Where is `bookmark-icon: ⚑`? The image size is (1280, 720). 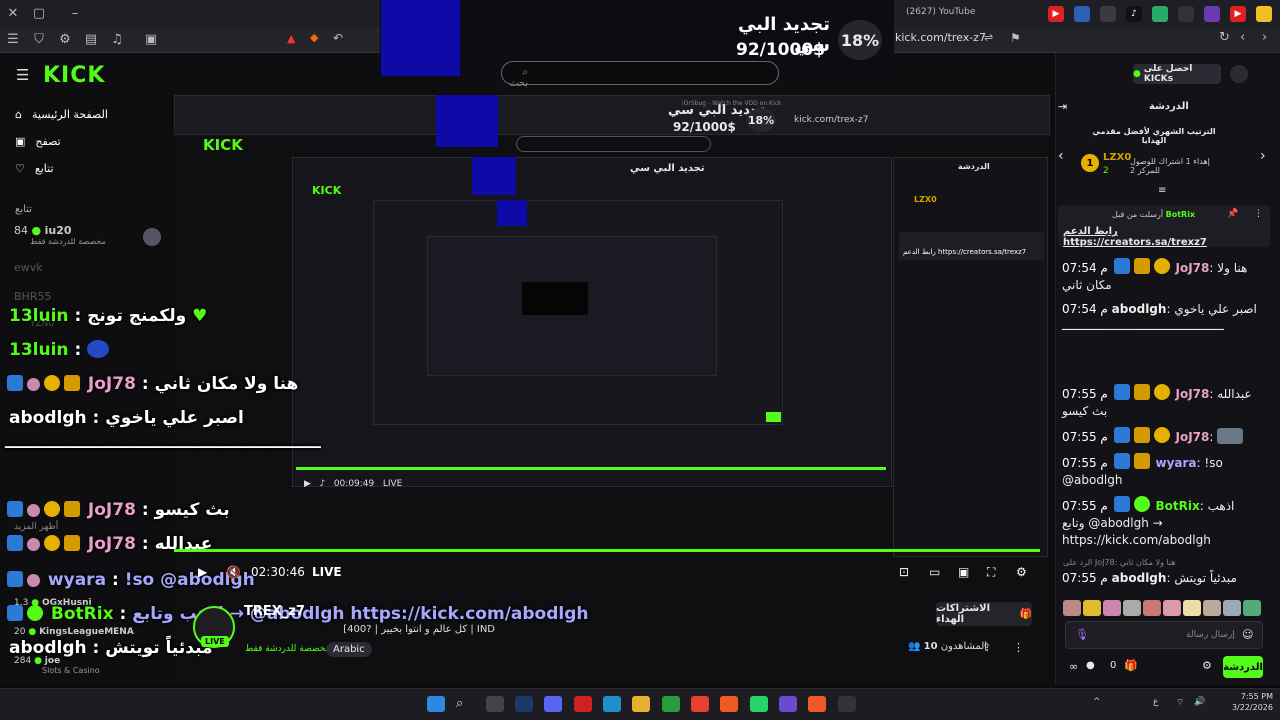
bookmark-icon: ⚑ is located at coordinates (1015, 38).